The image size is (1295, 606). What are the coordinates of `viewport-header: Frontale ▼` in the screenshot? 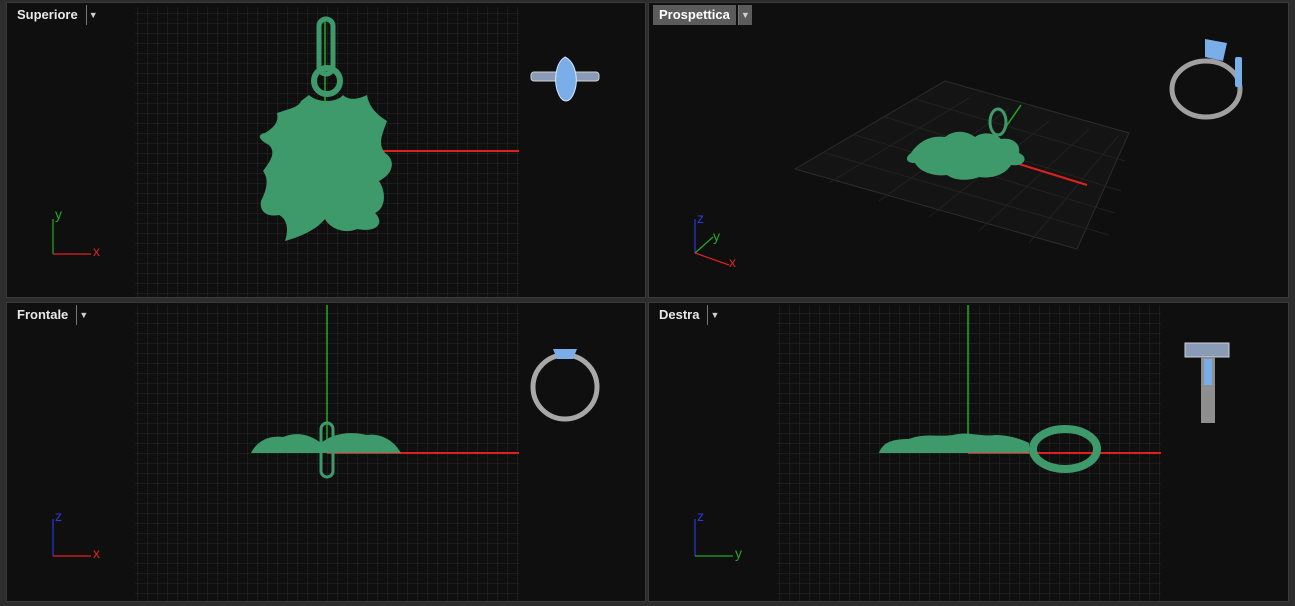 It's located at (50, 315).